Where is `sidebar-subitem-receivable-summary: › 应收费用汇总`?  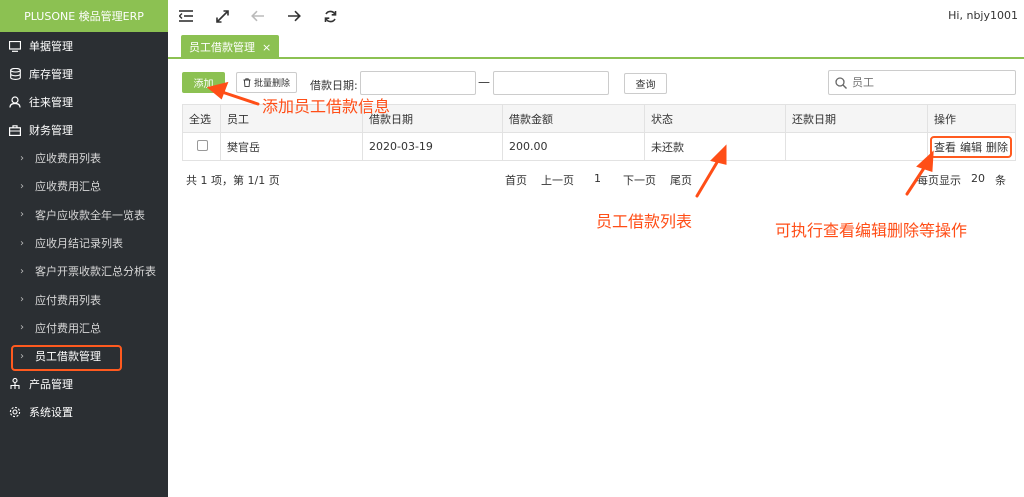
sidebar-subitem-receivable-summary: › 应收费用汇总 is located at coordinates (84, 186).